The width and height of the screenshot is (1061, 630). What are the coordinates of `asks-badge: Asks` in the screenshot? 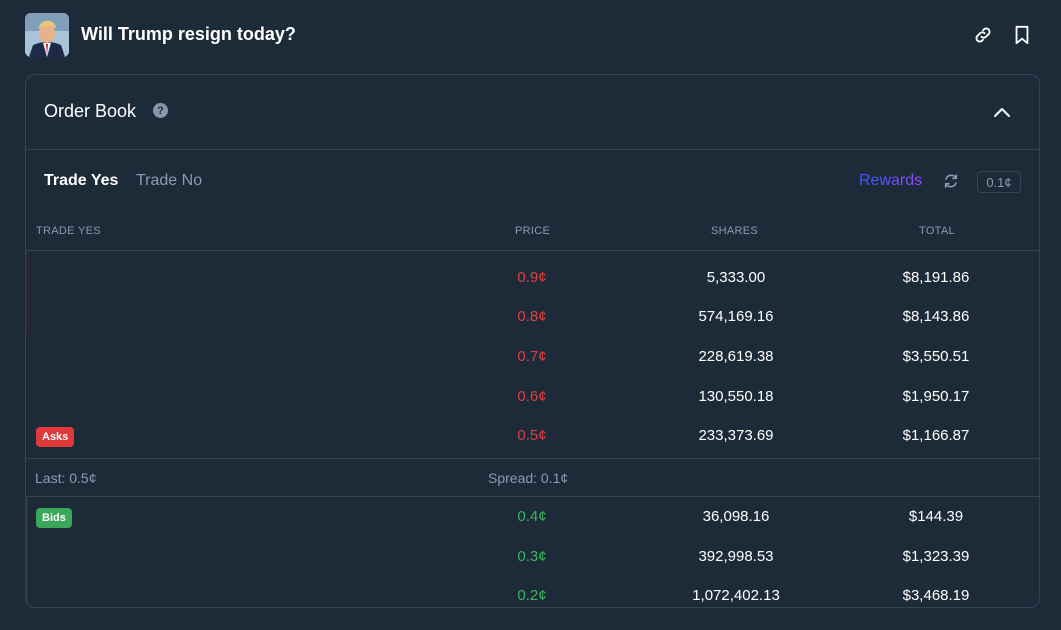 It's located at (55, 437).